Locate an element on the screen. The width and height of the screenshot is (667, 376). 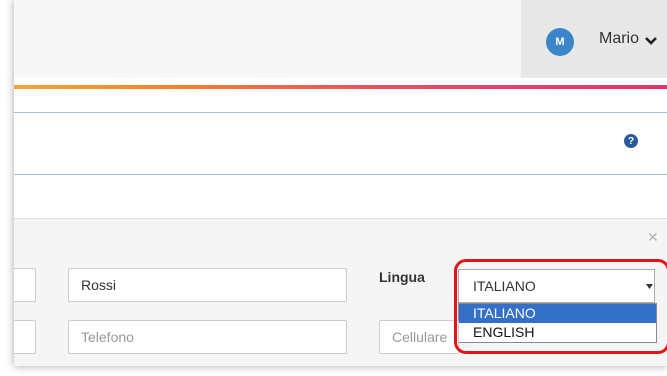
avatar: M is located at coordinates (560, 42).